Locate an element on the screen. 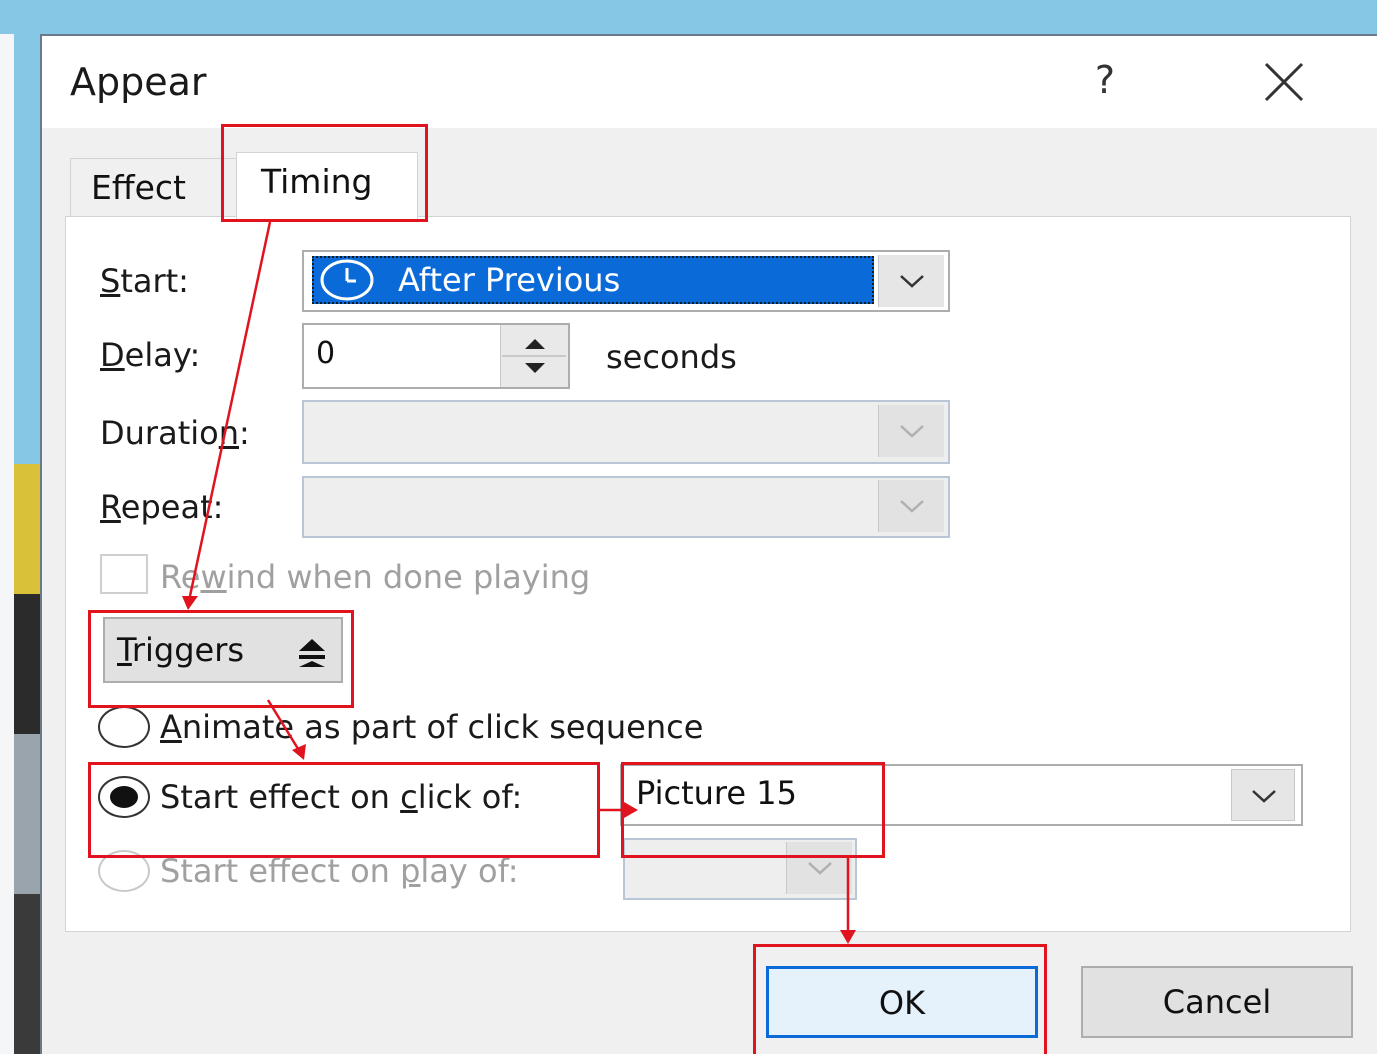 This screenshot has height=1054, width=1377. annotation-box-triggers is located at coordinates (221, 659).